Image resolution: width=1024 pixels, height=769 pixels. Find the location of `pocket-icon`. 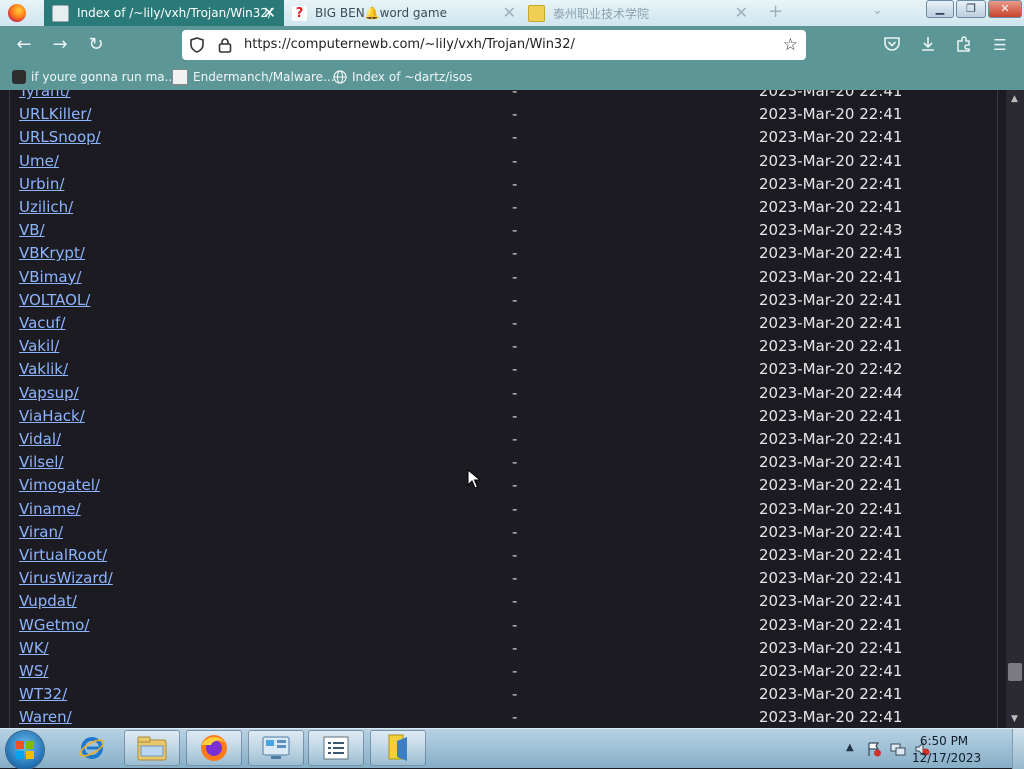

pocket-icon is located at coordinates (892, 45).